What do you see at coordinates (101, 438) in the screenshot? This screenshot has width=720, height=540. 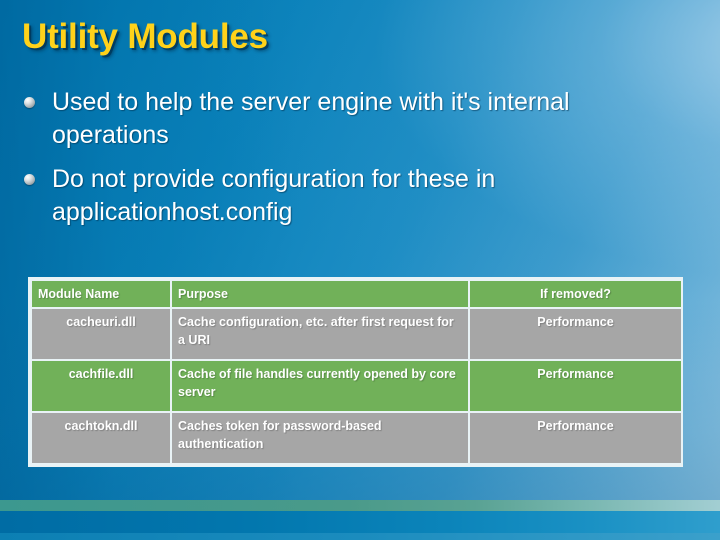 I see `cell-module-name: cachtokn.dll` at bounding box center [101, 438].